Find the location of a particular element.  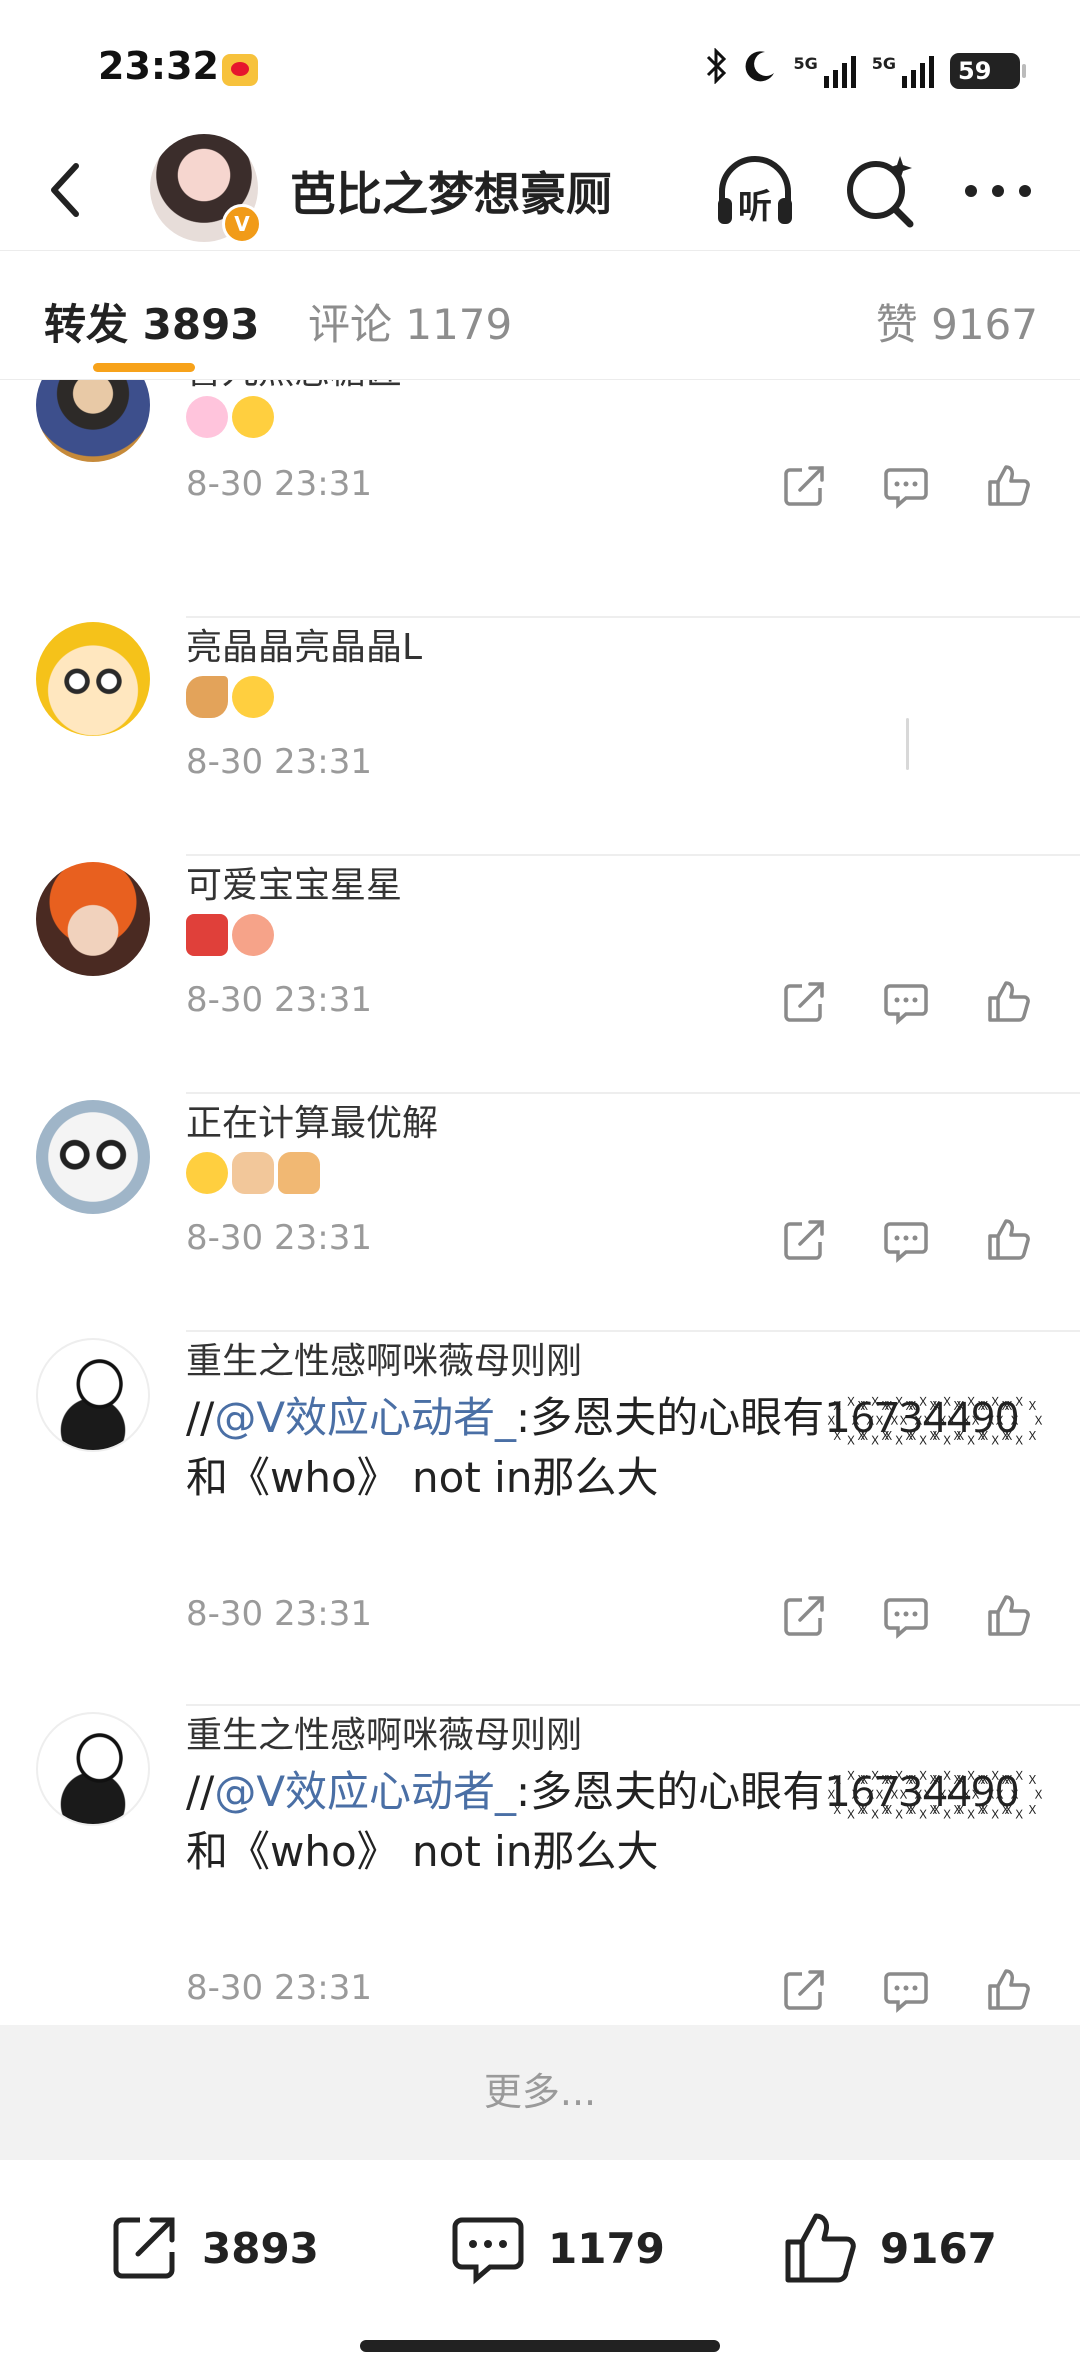

username: 喜九熙恋糖匠 is located at coordinates (294, 387).